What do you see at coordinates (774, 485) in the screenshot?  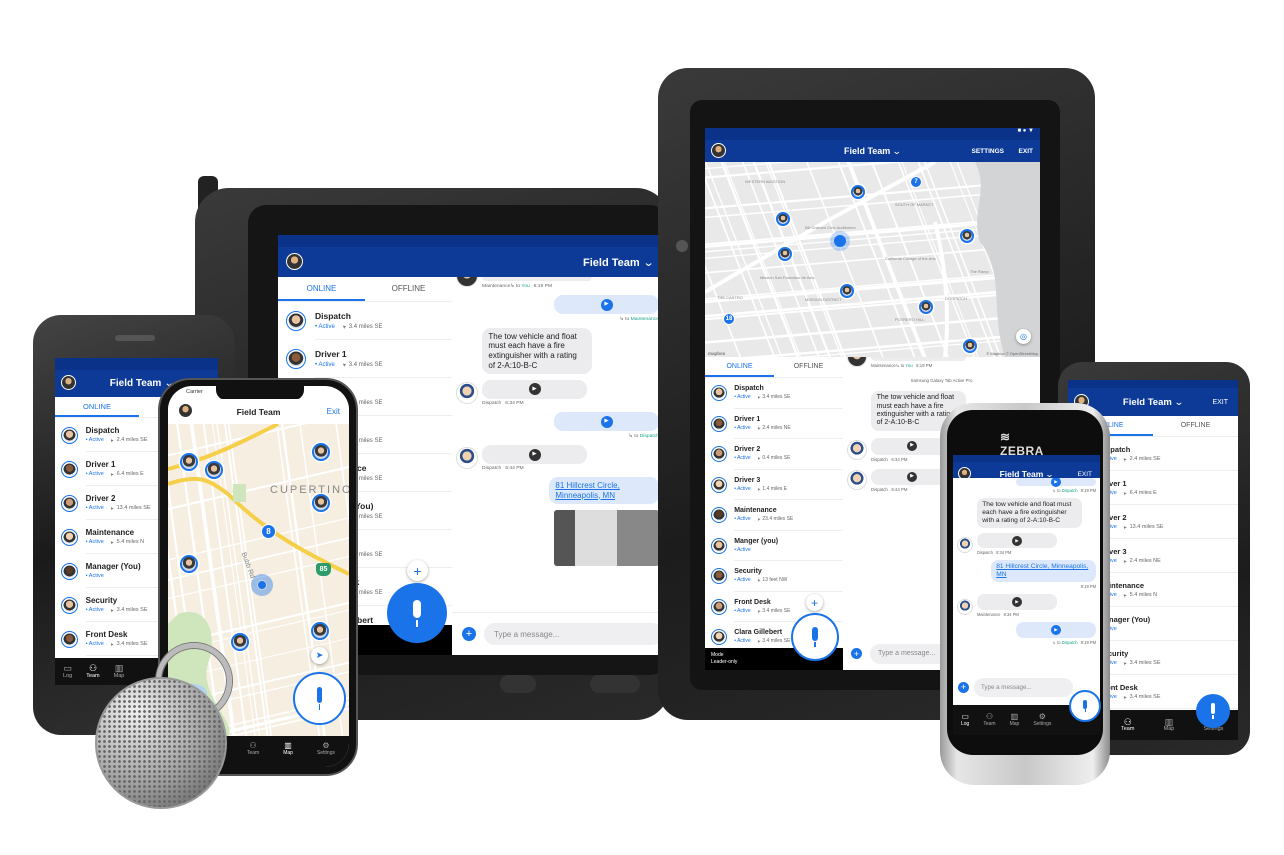 I see `contact-row: Driver 3 Active ➤1.4 miles E` at bounding box center [774, 485].